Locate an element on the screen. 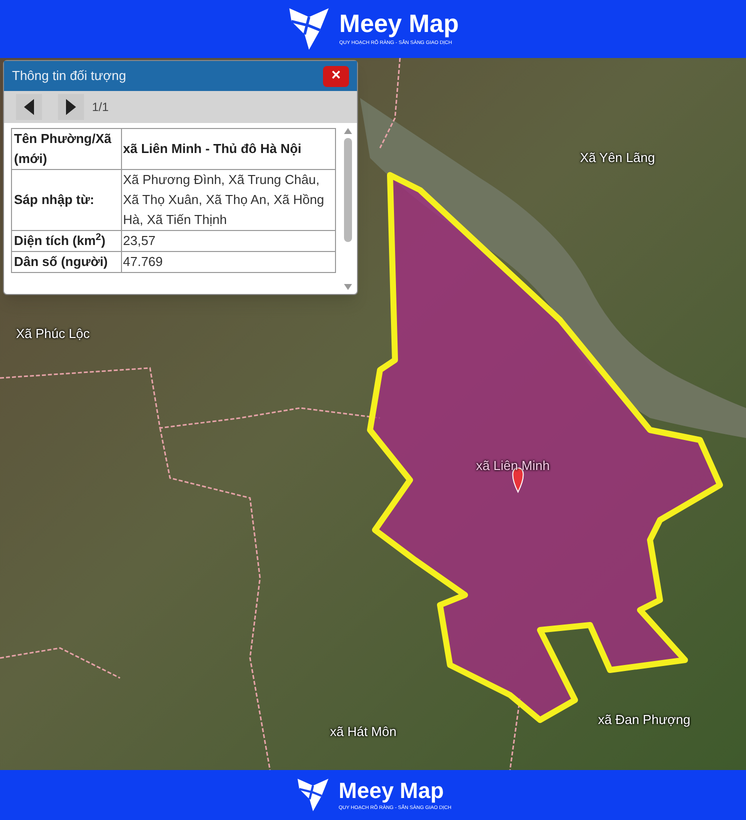 This screenshot has width=746, height=820. place-label: xã Hát Môn is located at coordinates (363, 732).